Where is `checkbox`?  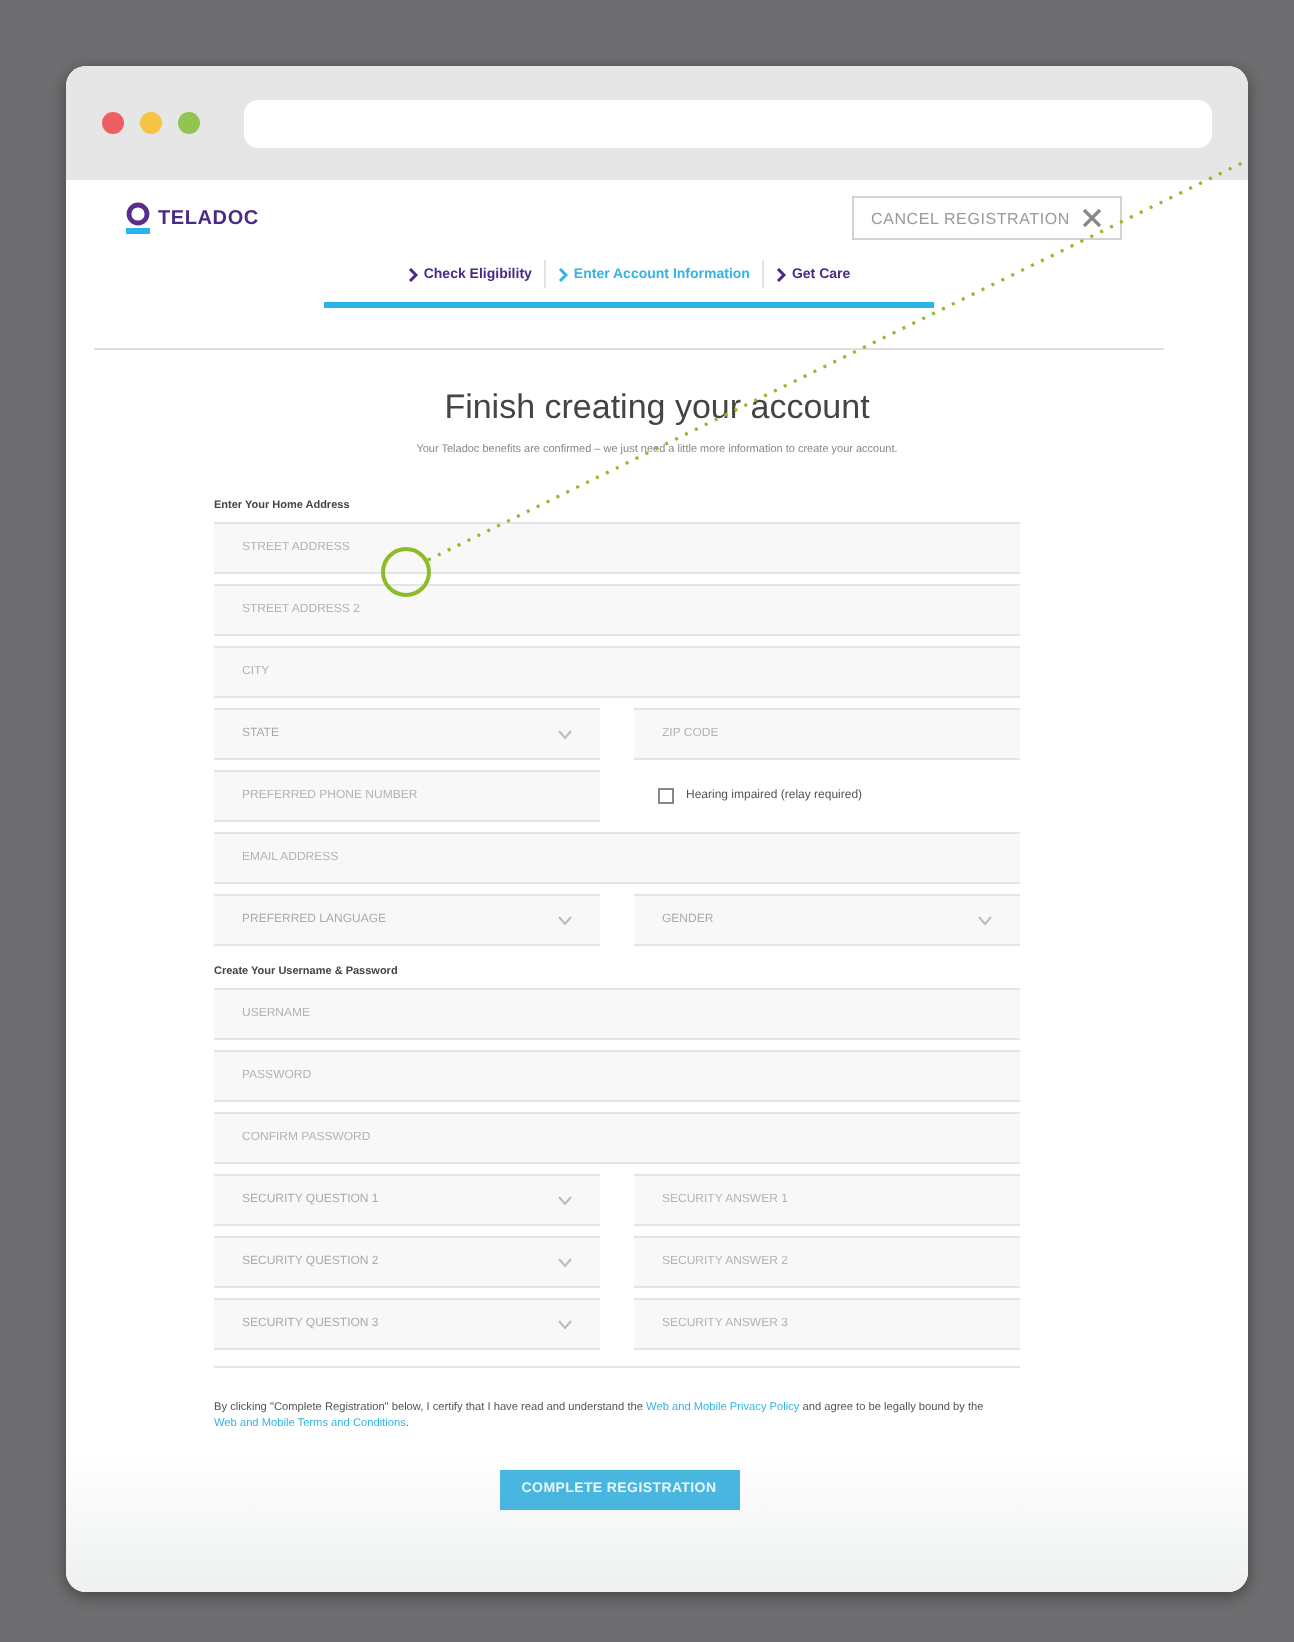
checkbox is located at coordinates (666, 796).